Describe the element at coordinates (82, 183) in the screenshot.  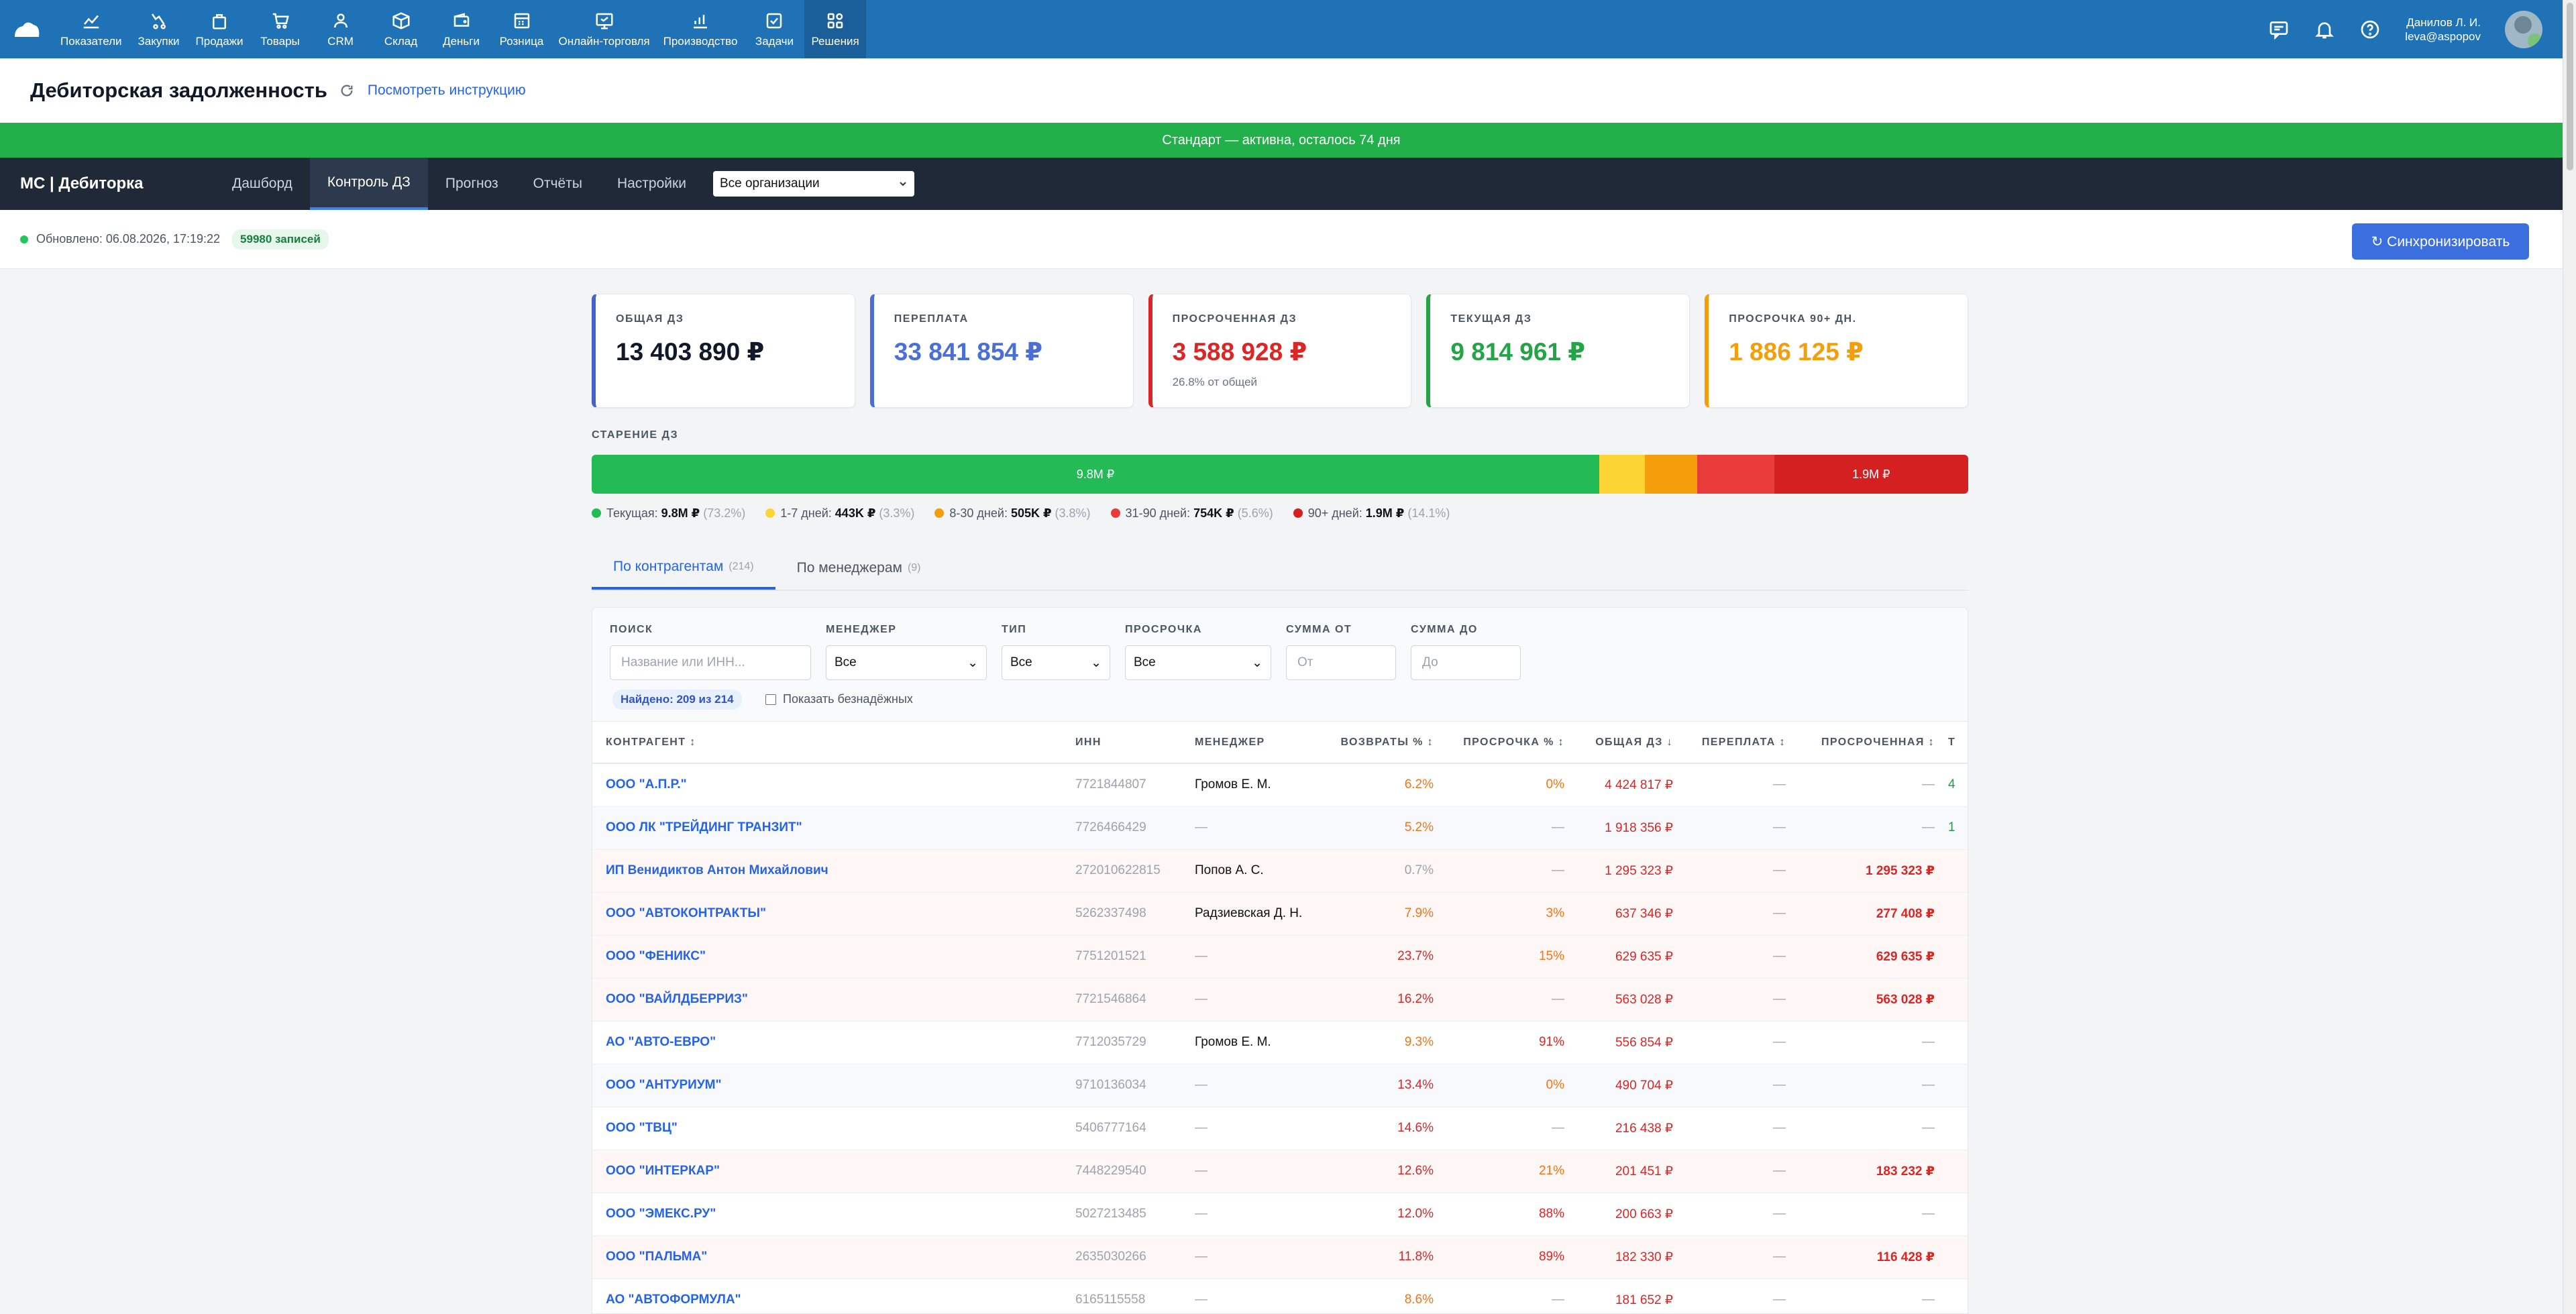
I see `module-brand: МС | Дебиторка` at that location.